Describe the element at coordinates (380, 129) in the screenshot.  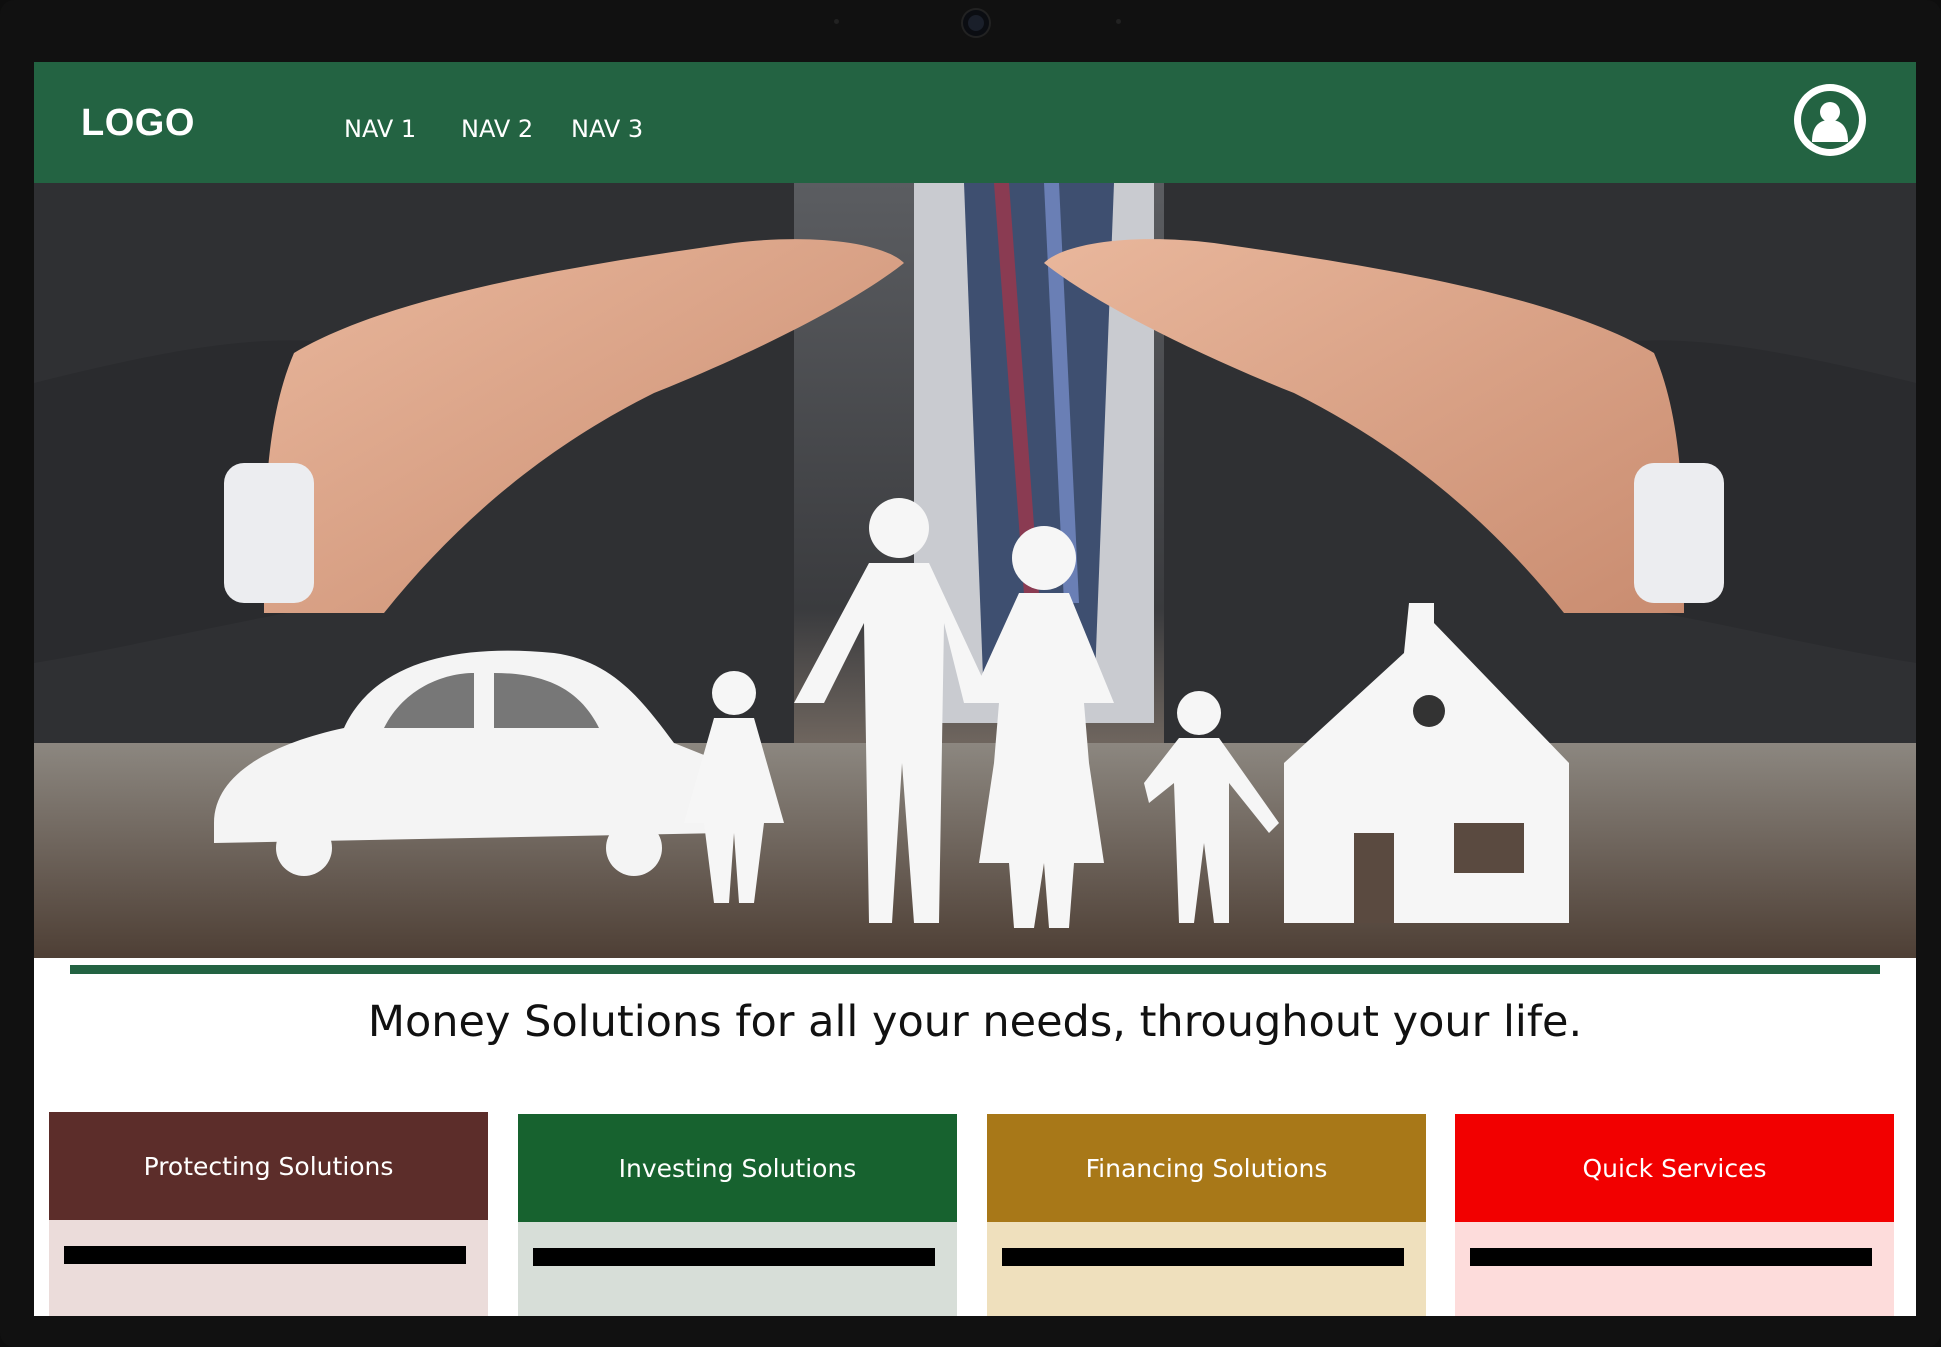
I see `nav-item-1: NAV 1` at that location.